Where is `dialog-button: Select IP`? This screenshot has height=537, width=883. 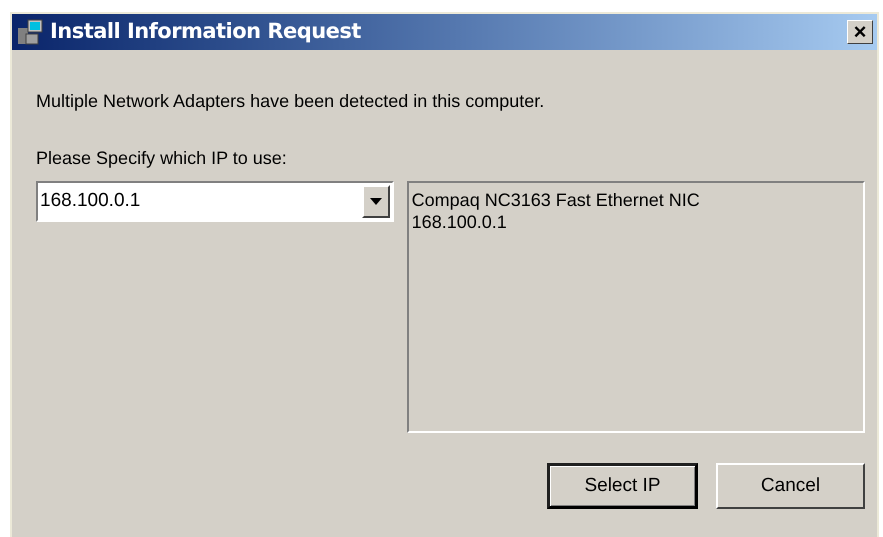
dialog-button: Select IP is located at coordinates (622, 486).